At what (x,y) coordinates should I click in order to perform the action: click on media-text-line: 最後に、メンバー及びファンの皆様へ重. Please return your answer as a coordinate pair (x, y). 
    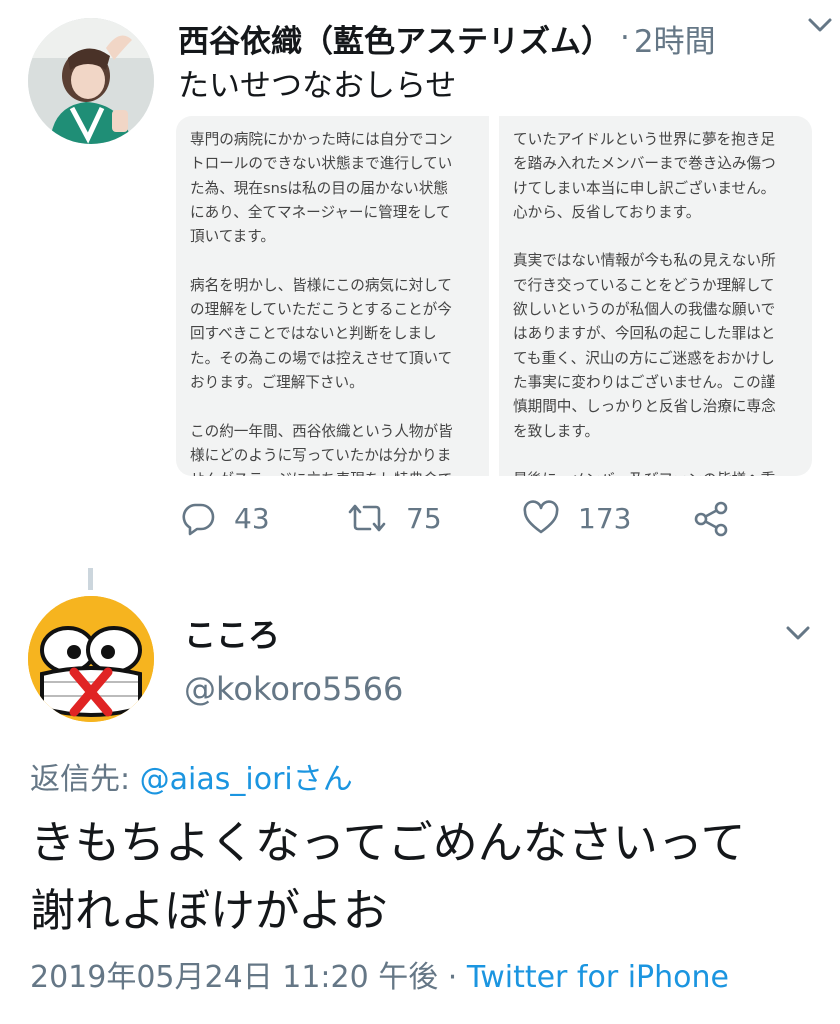
    Looking at the image, I should click on (655, 472).